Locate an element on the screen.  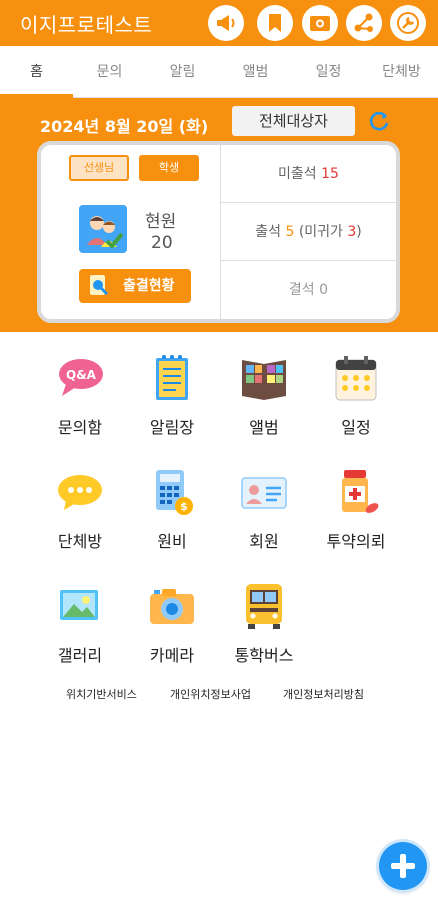
not-checked-label: 미출석 is located at coordinates (297, 174).